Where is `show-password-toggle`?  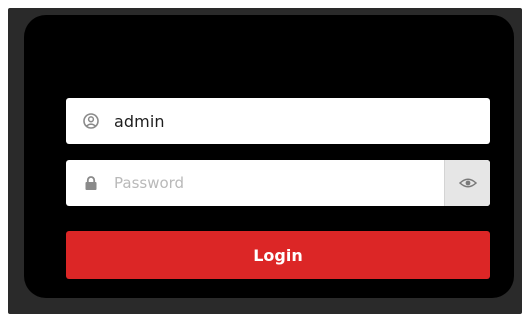 show-password-toggle is located at coordinates (467, 183).